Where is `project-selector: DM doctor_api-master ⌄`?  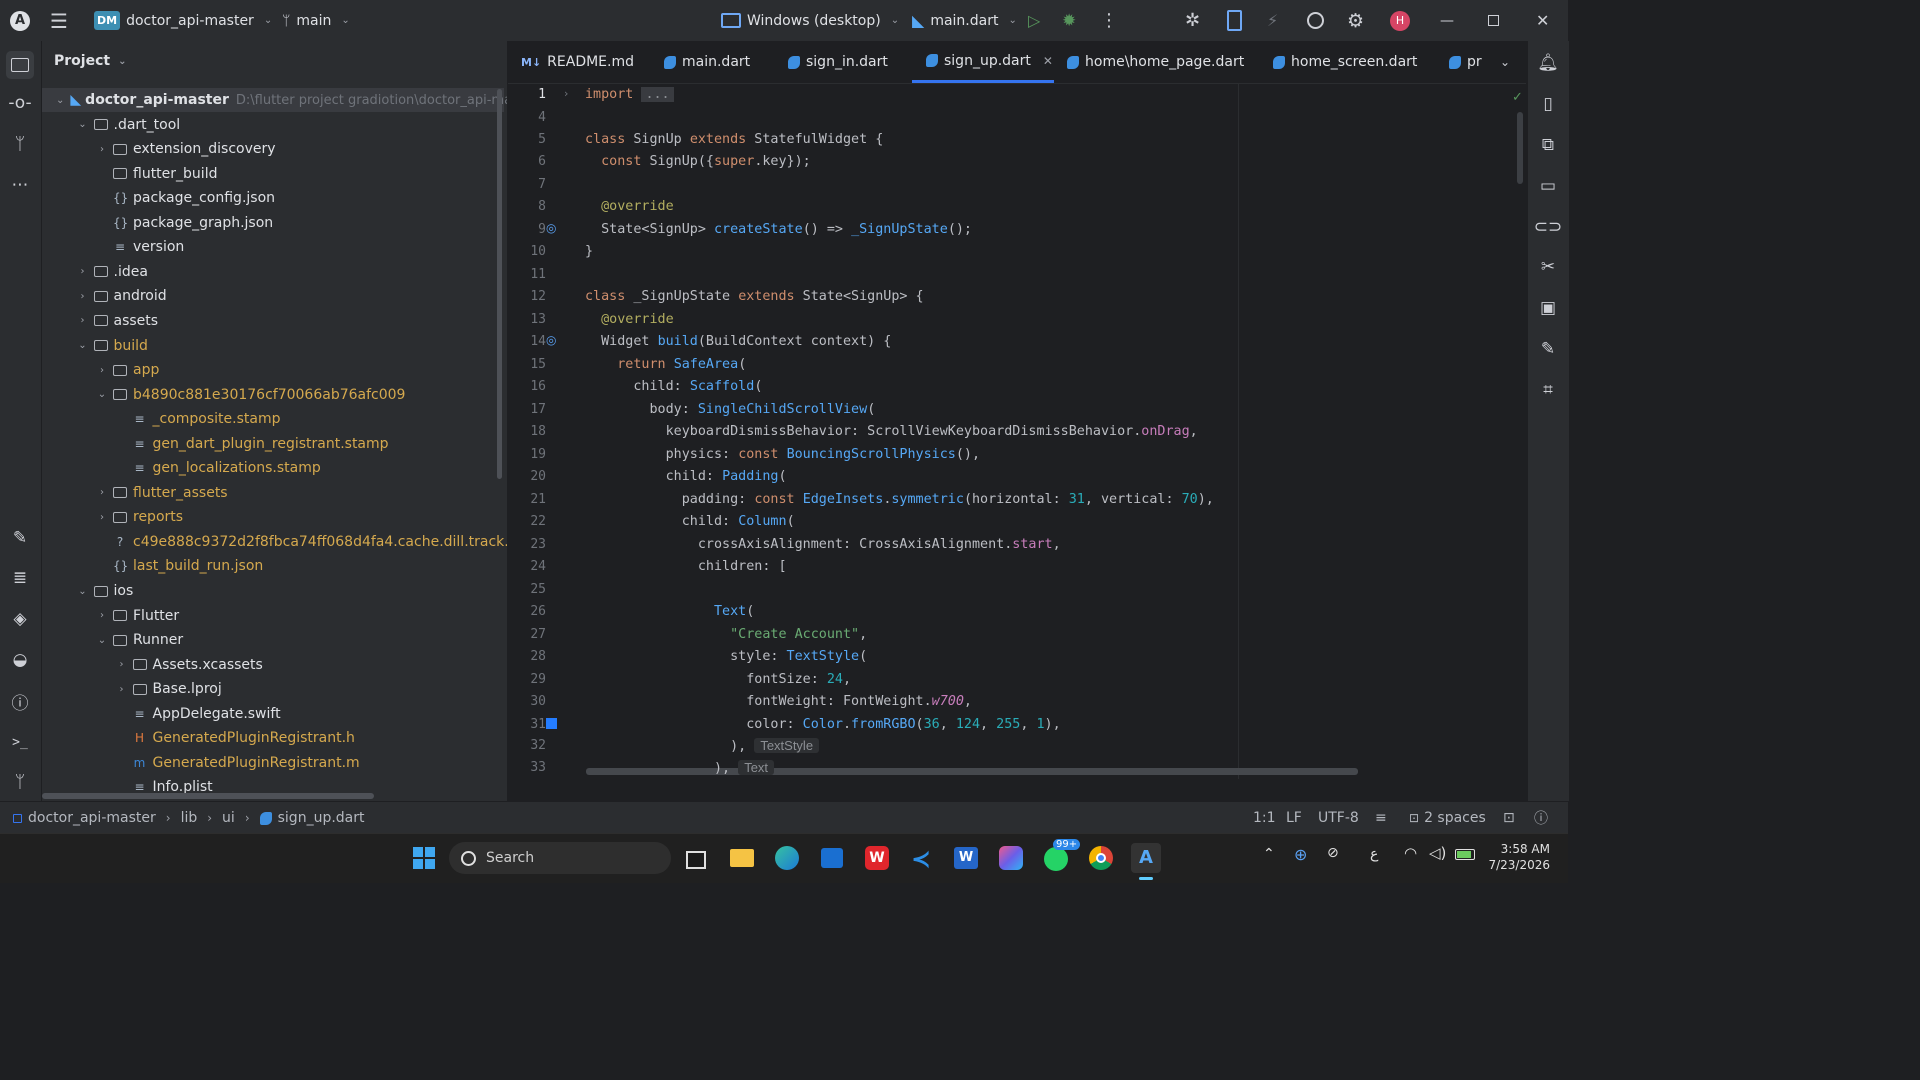
project-selector: DM doctor_api-master ⌄ is located at coordinates (183, 20).